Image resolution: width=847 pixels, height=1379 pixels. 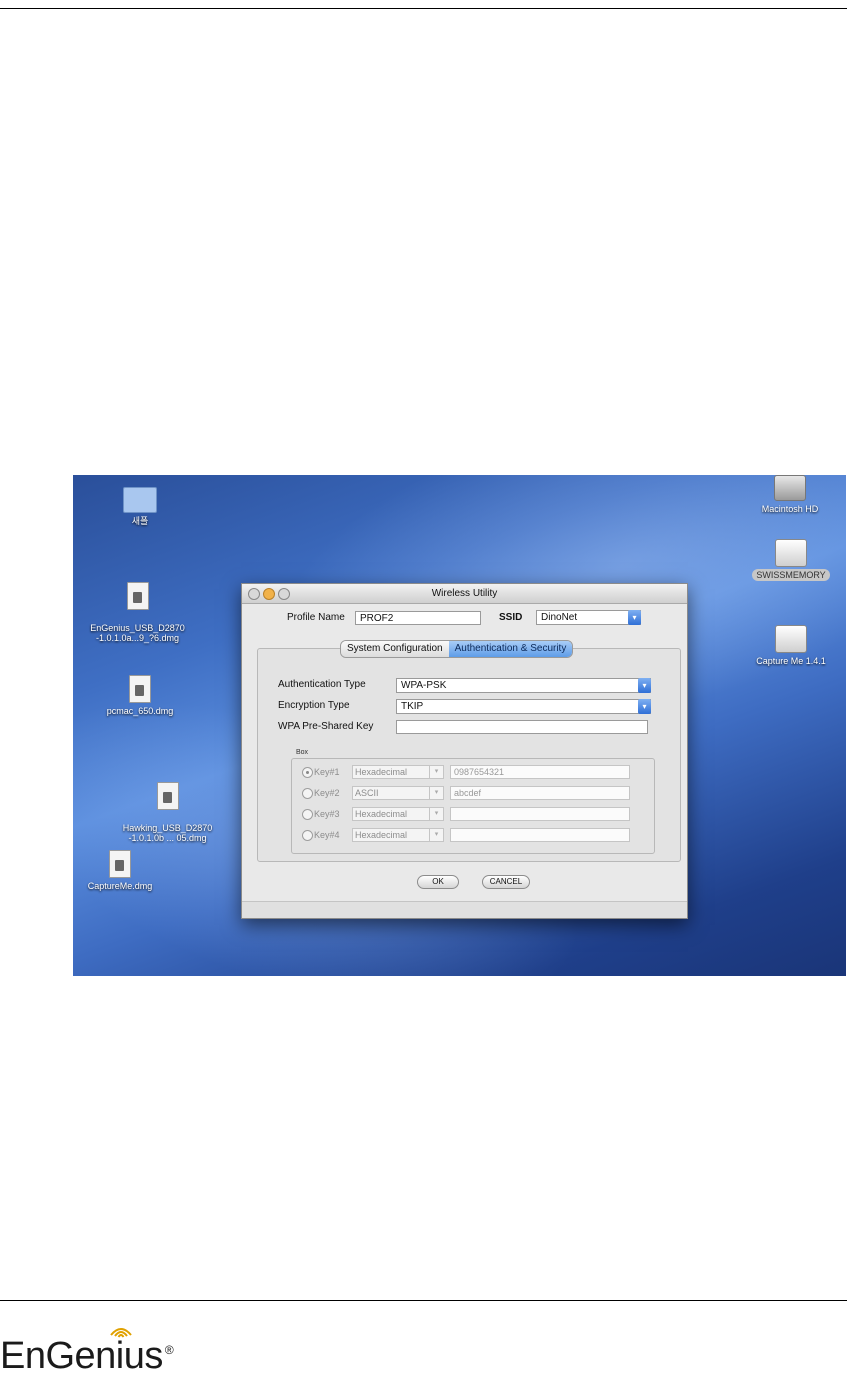 I want to click on key-1-value-field: 0987654321, so click(x=540, y=772).